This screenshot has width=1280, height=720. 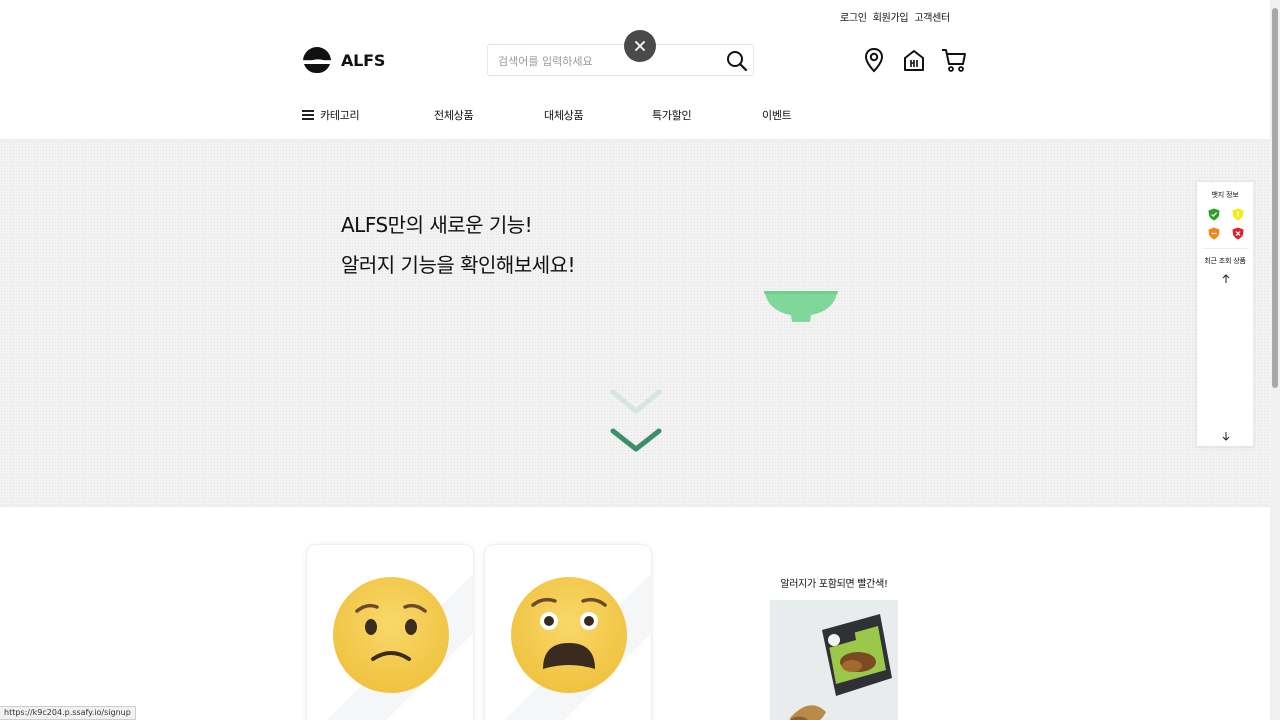 I want to click on store-home-icon, so click(x=914, y=60).